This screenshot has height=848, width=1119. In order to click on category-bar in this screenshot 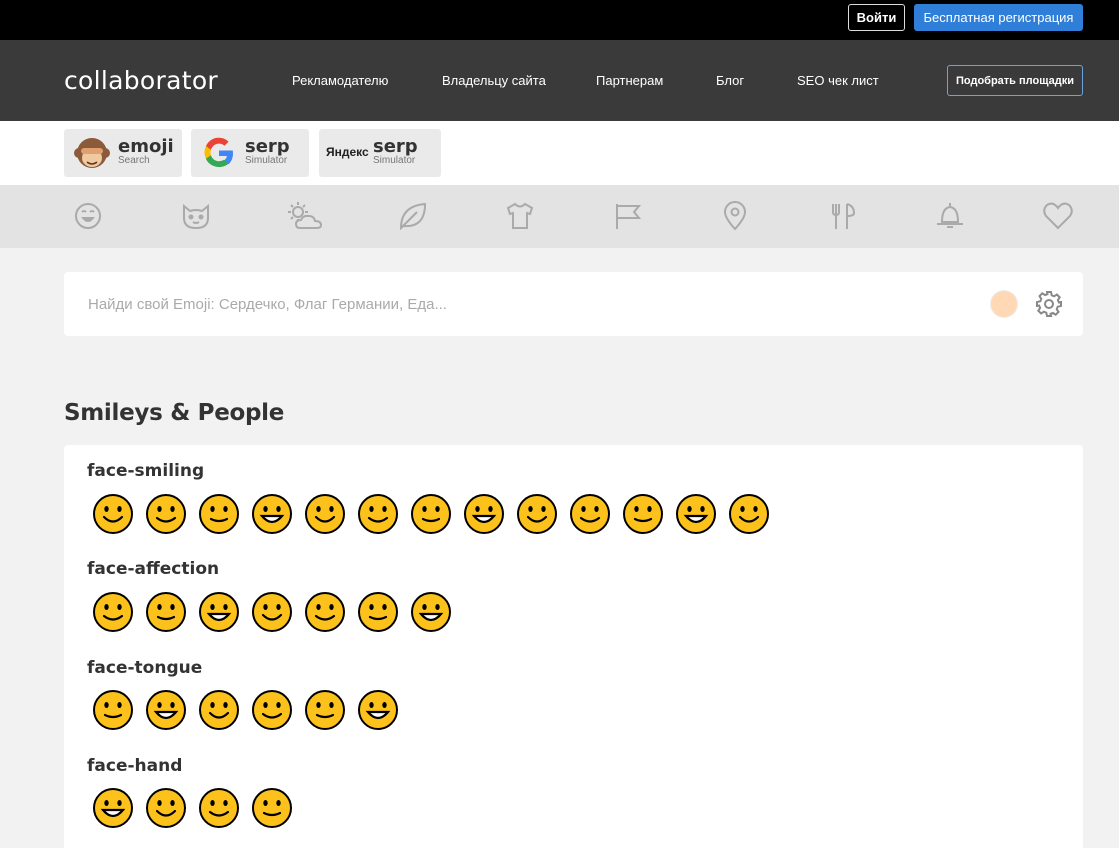, I will do `click(559, 216)`.